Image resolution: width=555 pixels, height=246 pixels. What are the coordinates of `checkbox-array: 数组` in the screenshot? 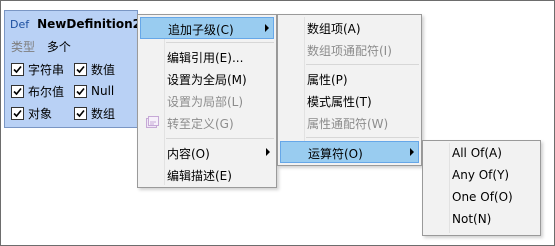 It's located at (94, 113).